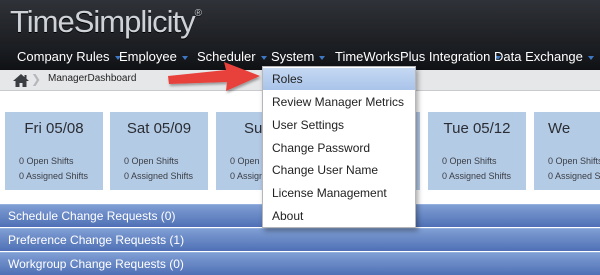 This screenshot has width=600, height=275. I want to click on menu-item-user-settings: User Settings, so click(339, 125).